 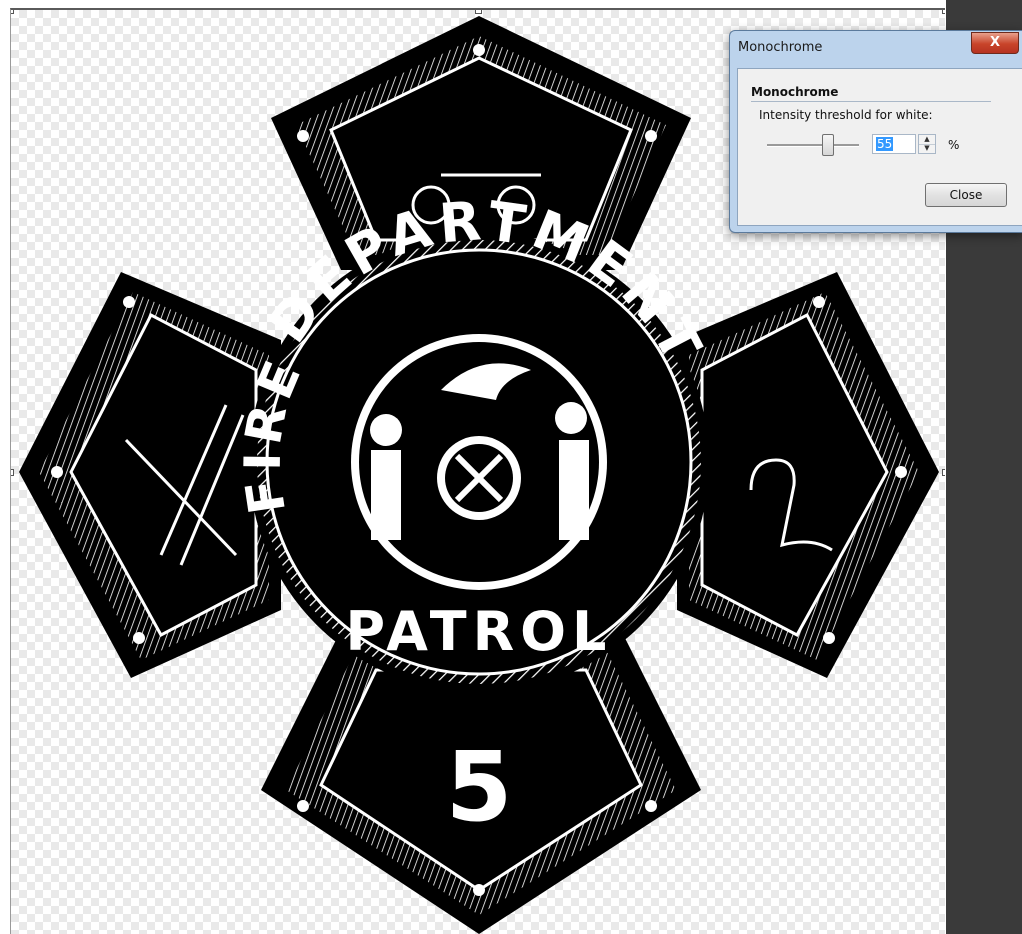 I want to click on selection-handle-top-left, so click(x=12, y=12).